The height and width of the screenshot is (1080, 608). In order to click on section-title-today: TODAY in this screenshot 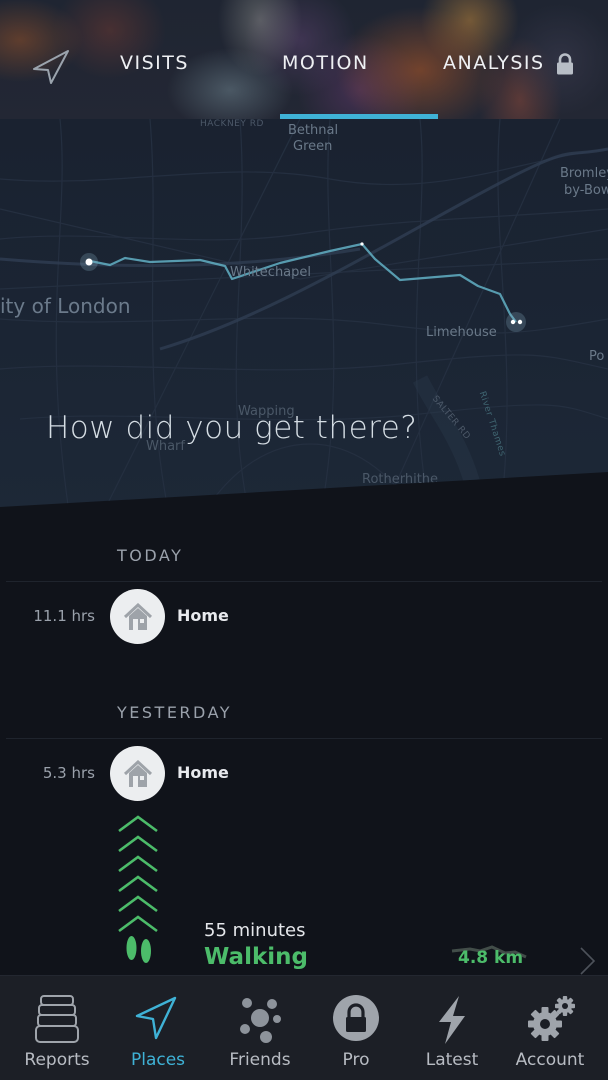, I will do `click(150, 555)`.